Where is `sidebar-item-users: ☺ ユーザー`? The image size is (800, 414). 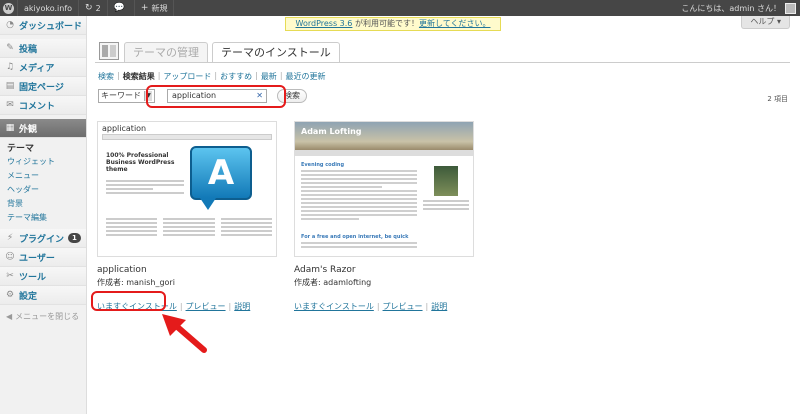 sidebar-item-users: ☺ ユーザー is located at coordinates (43, 257).